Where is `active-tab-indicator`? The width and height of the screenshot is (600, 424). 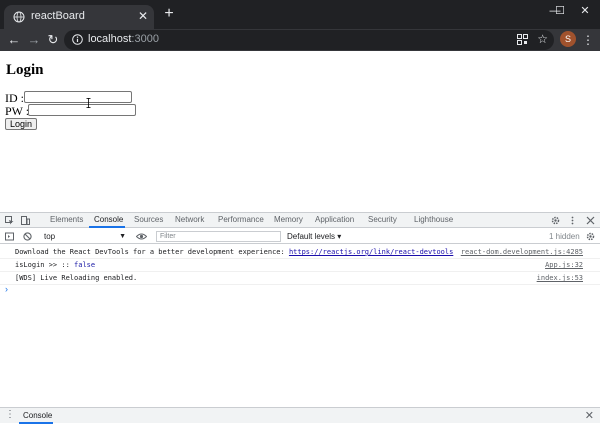
active-tab-indicator is located at coordinates (107, 227).